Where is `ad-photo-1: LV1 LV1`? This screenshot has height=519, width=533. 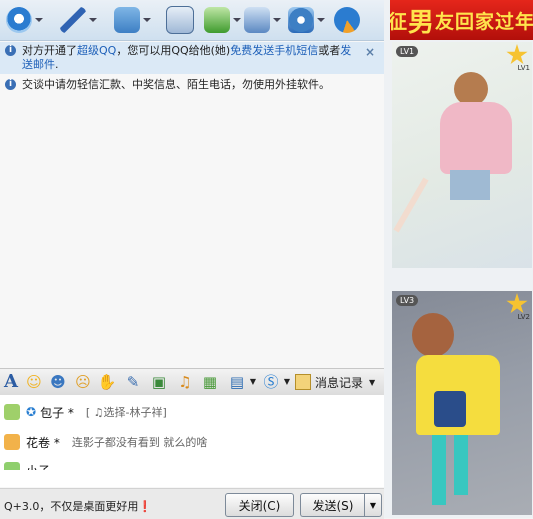
ad-photo-1: LV1 LV1 is located at coordinates (462, 155).